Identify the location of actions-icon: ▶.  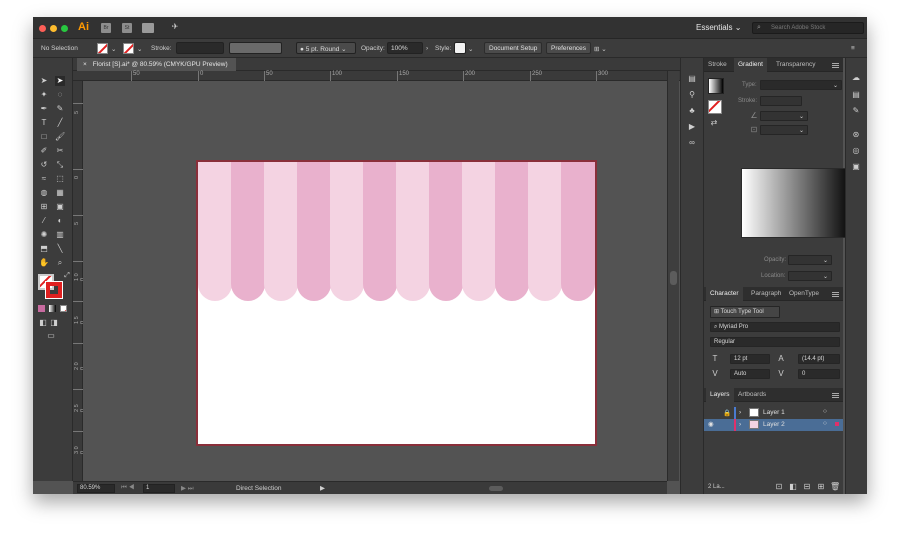
(692, 127).